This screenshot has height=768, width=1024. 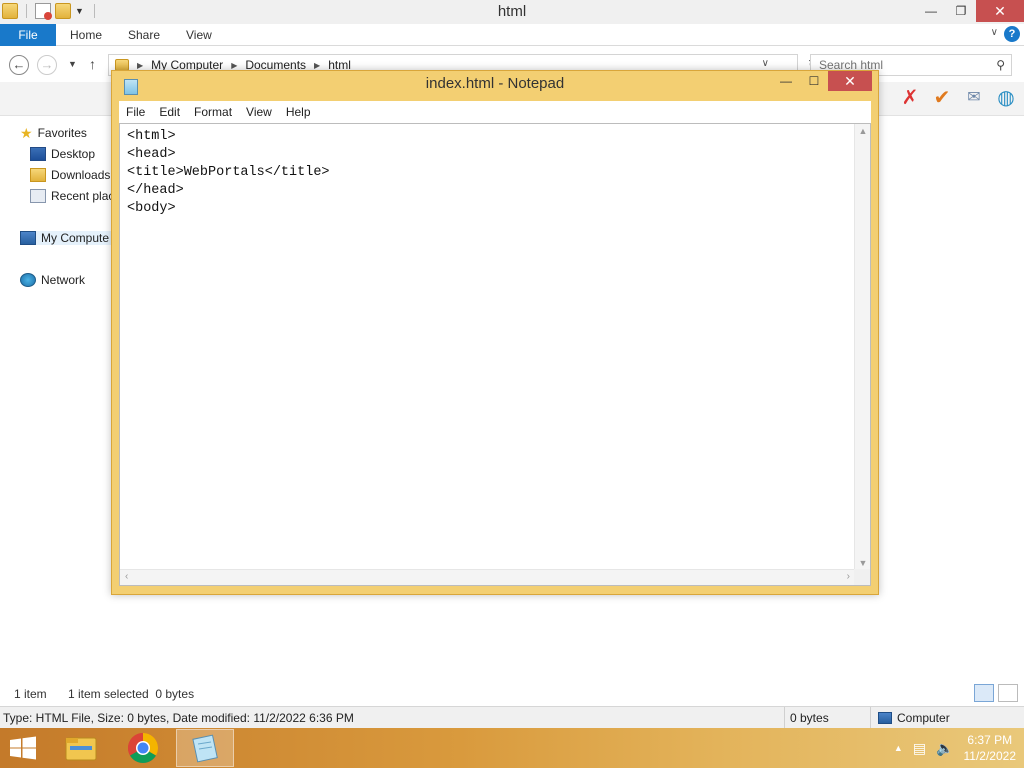 I want to click on forward-button: →, so click(x=47, y=65).